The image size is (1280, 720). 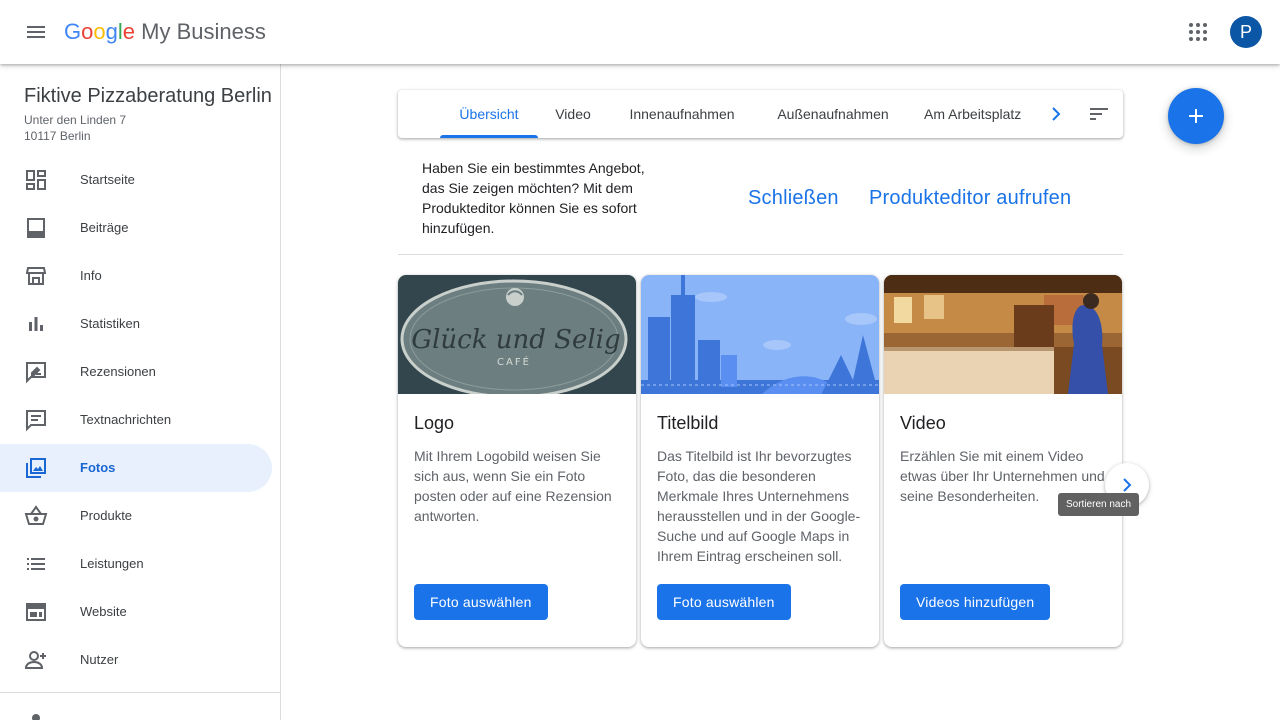 I want to click on add-photo-fab, so click(x=1196, y=116).